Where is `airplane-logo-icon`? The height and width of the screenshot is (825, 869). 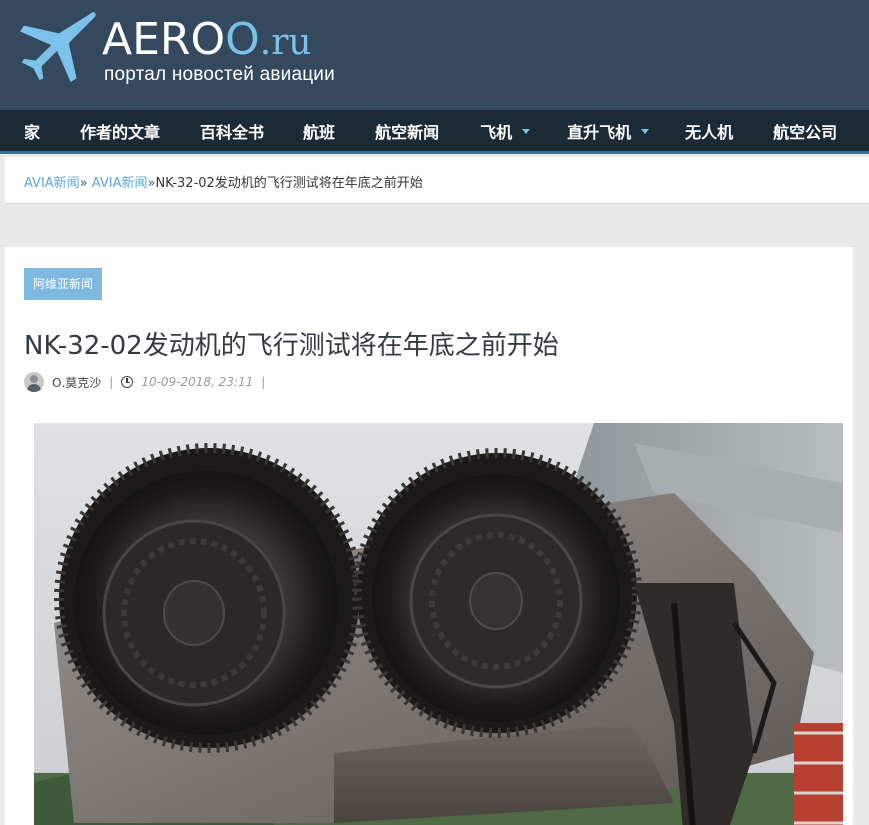
airplane-logo-icon is located at coordinates (58, 47).